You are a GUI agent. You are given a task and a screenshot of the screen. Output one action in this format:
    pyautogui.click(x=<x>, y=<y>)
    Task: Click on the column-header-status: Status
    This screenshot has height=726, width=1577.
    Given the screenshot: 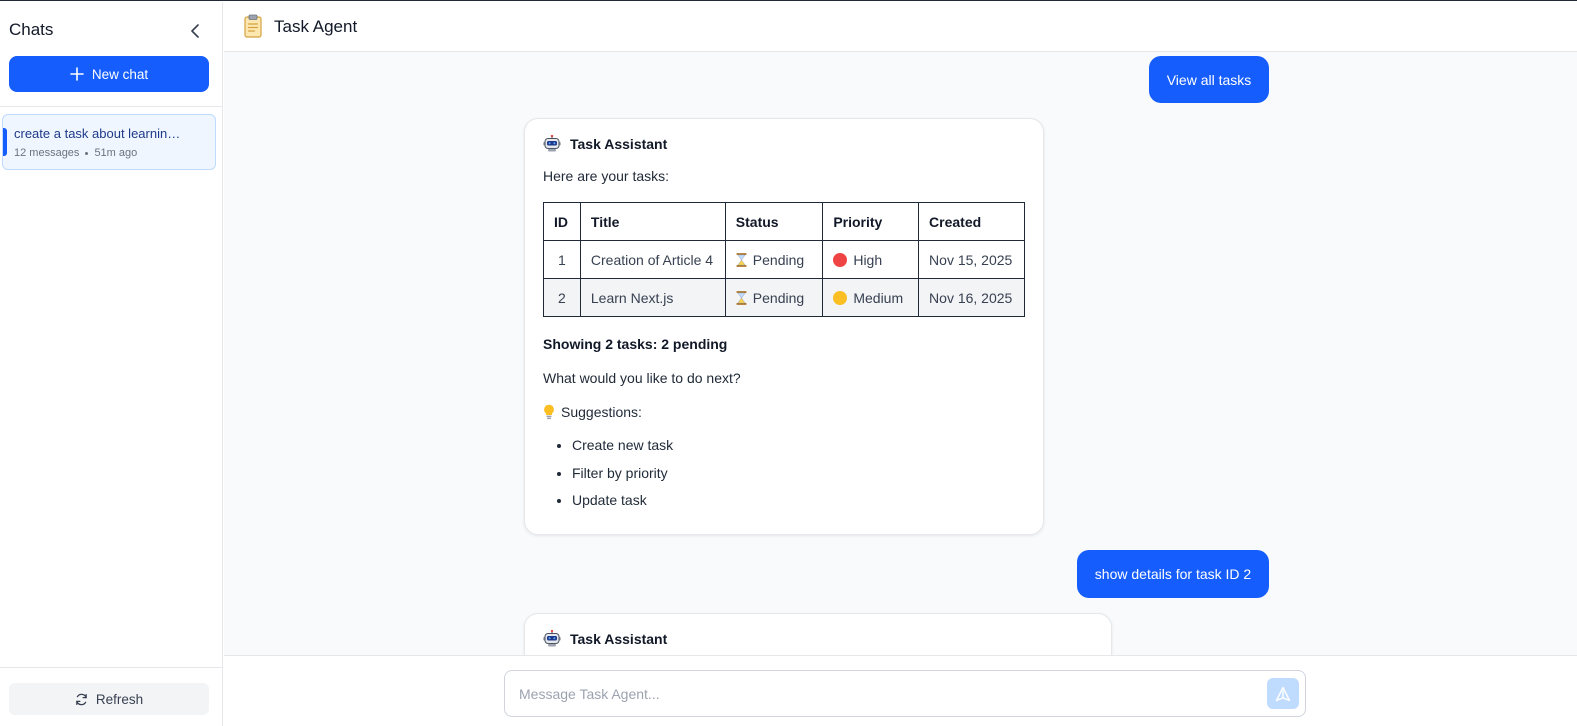 What is the action you would take?
    pyautogui.click(x=774, y=221)
    